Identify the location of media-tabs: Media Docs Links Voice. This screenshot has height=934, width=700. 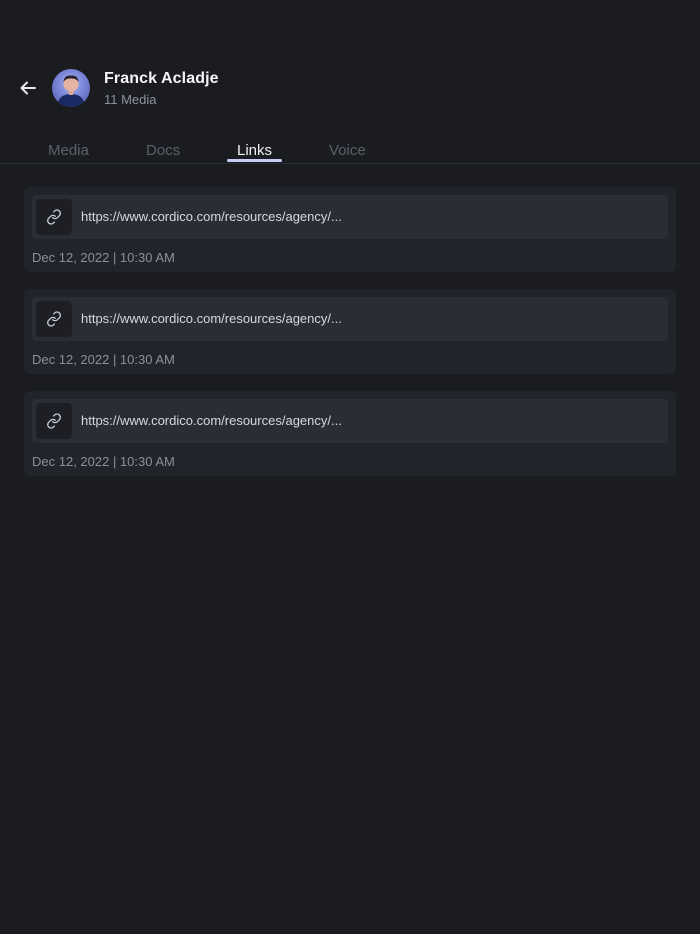
(350, 151).